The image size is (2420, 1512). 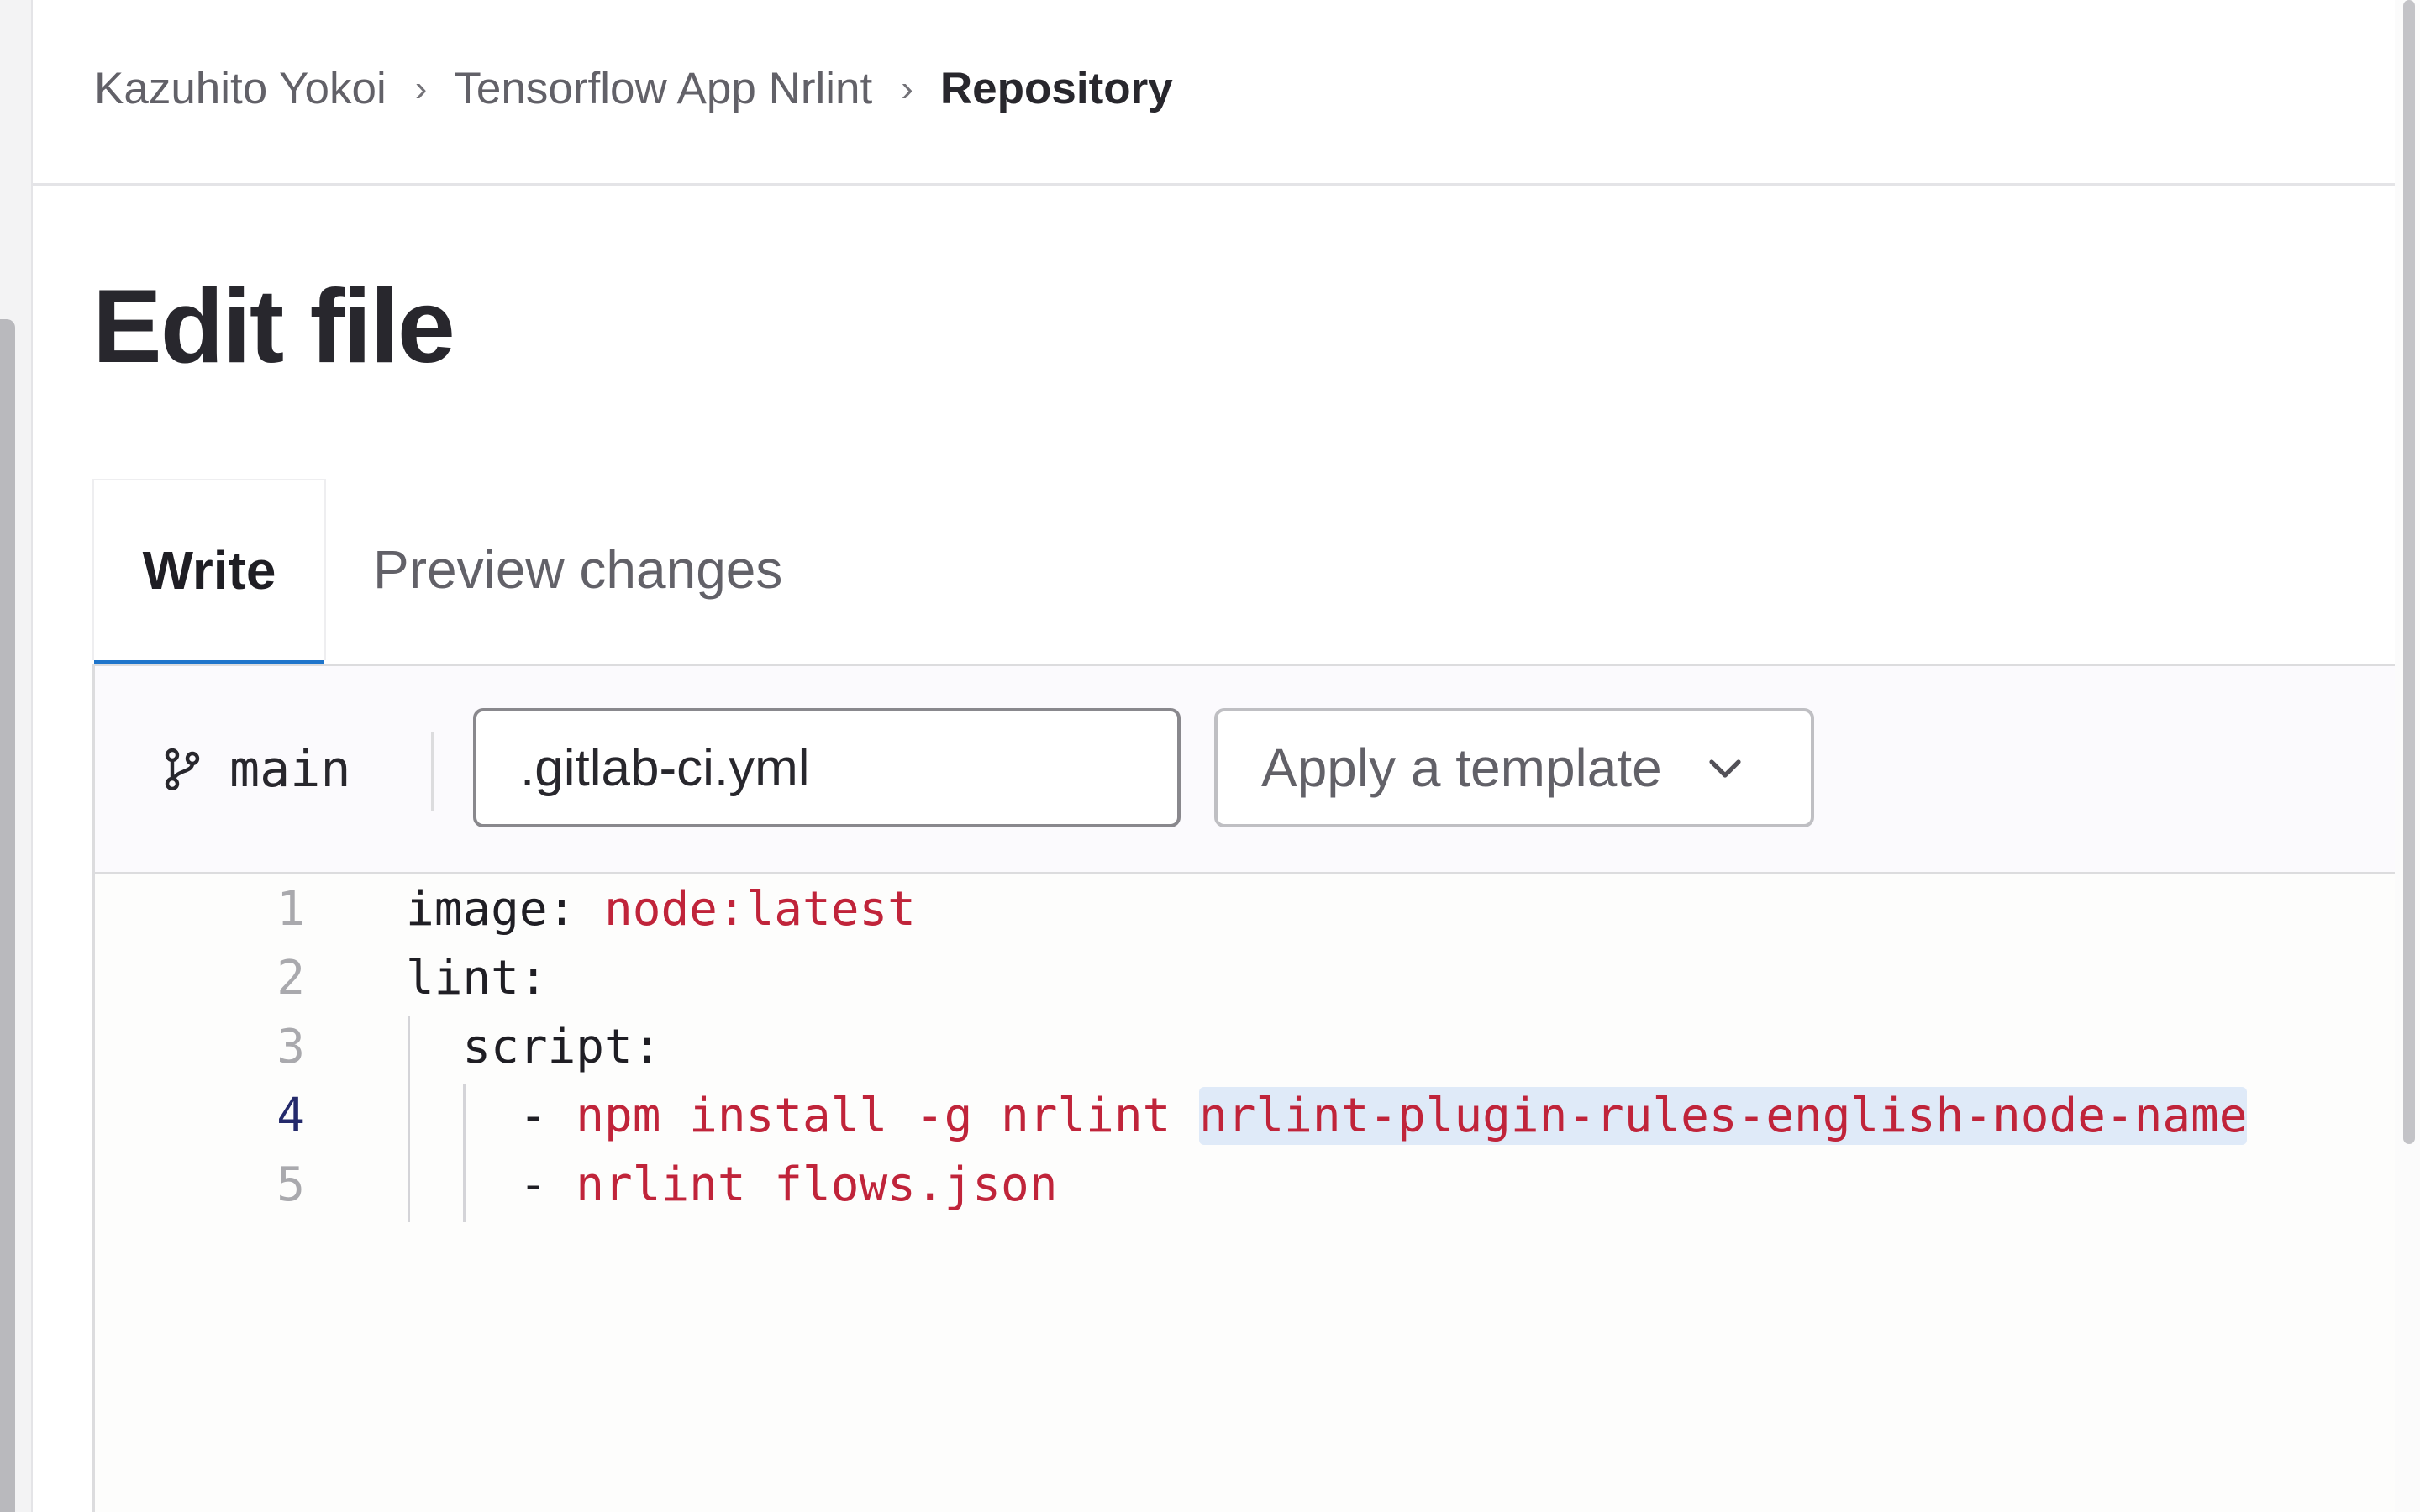 I want to click on line-number: 2, so click(x=291, y=977).